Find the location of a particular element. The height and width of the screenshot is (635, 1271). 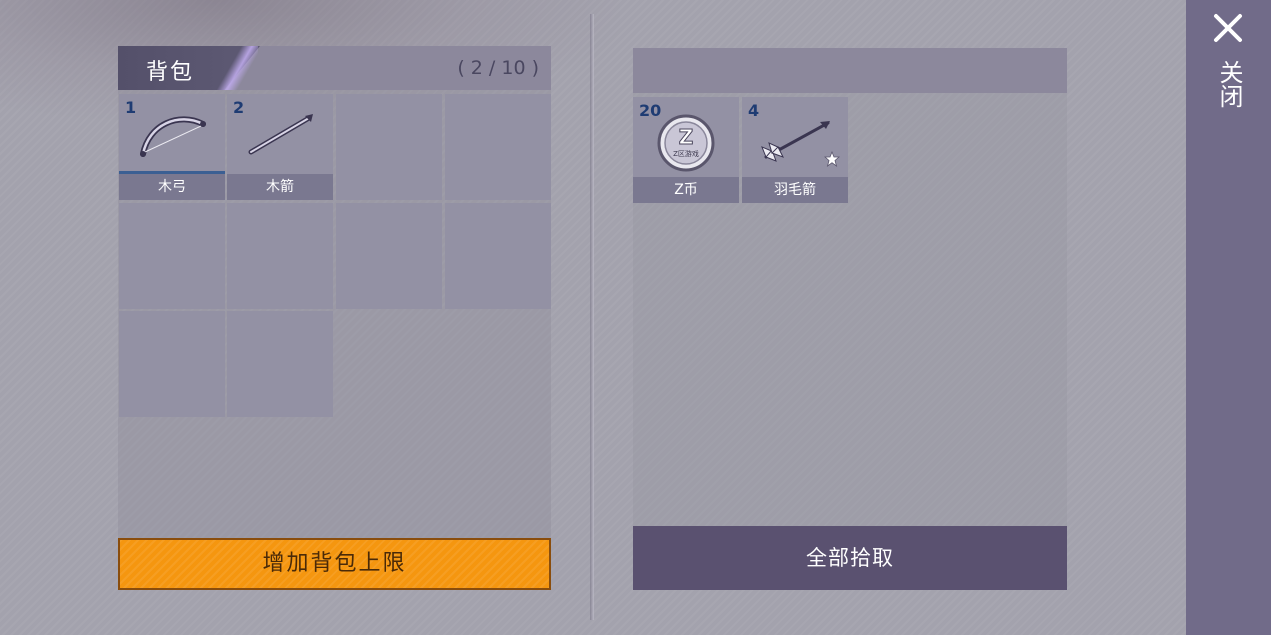

backpack-title: 背包 is located at coordinates (170, 72).